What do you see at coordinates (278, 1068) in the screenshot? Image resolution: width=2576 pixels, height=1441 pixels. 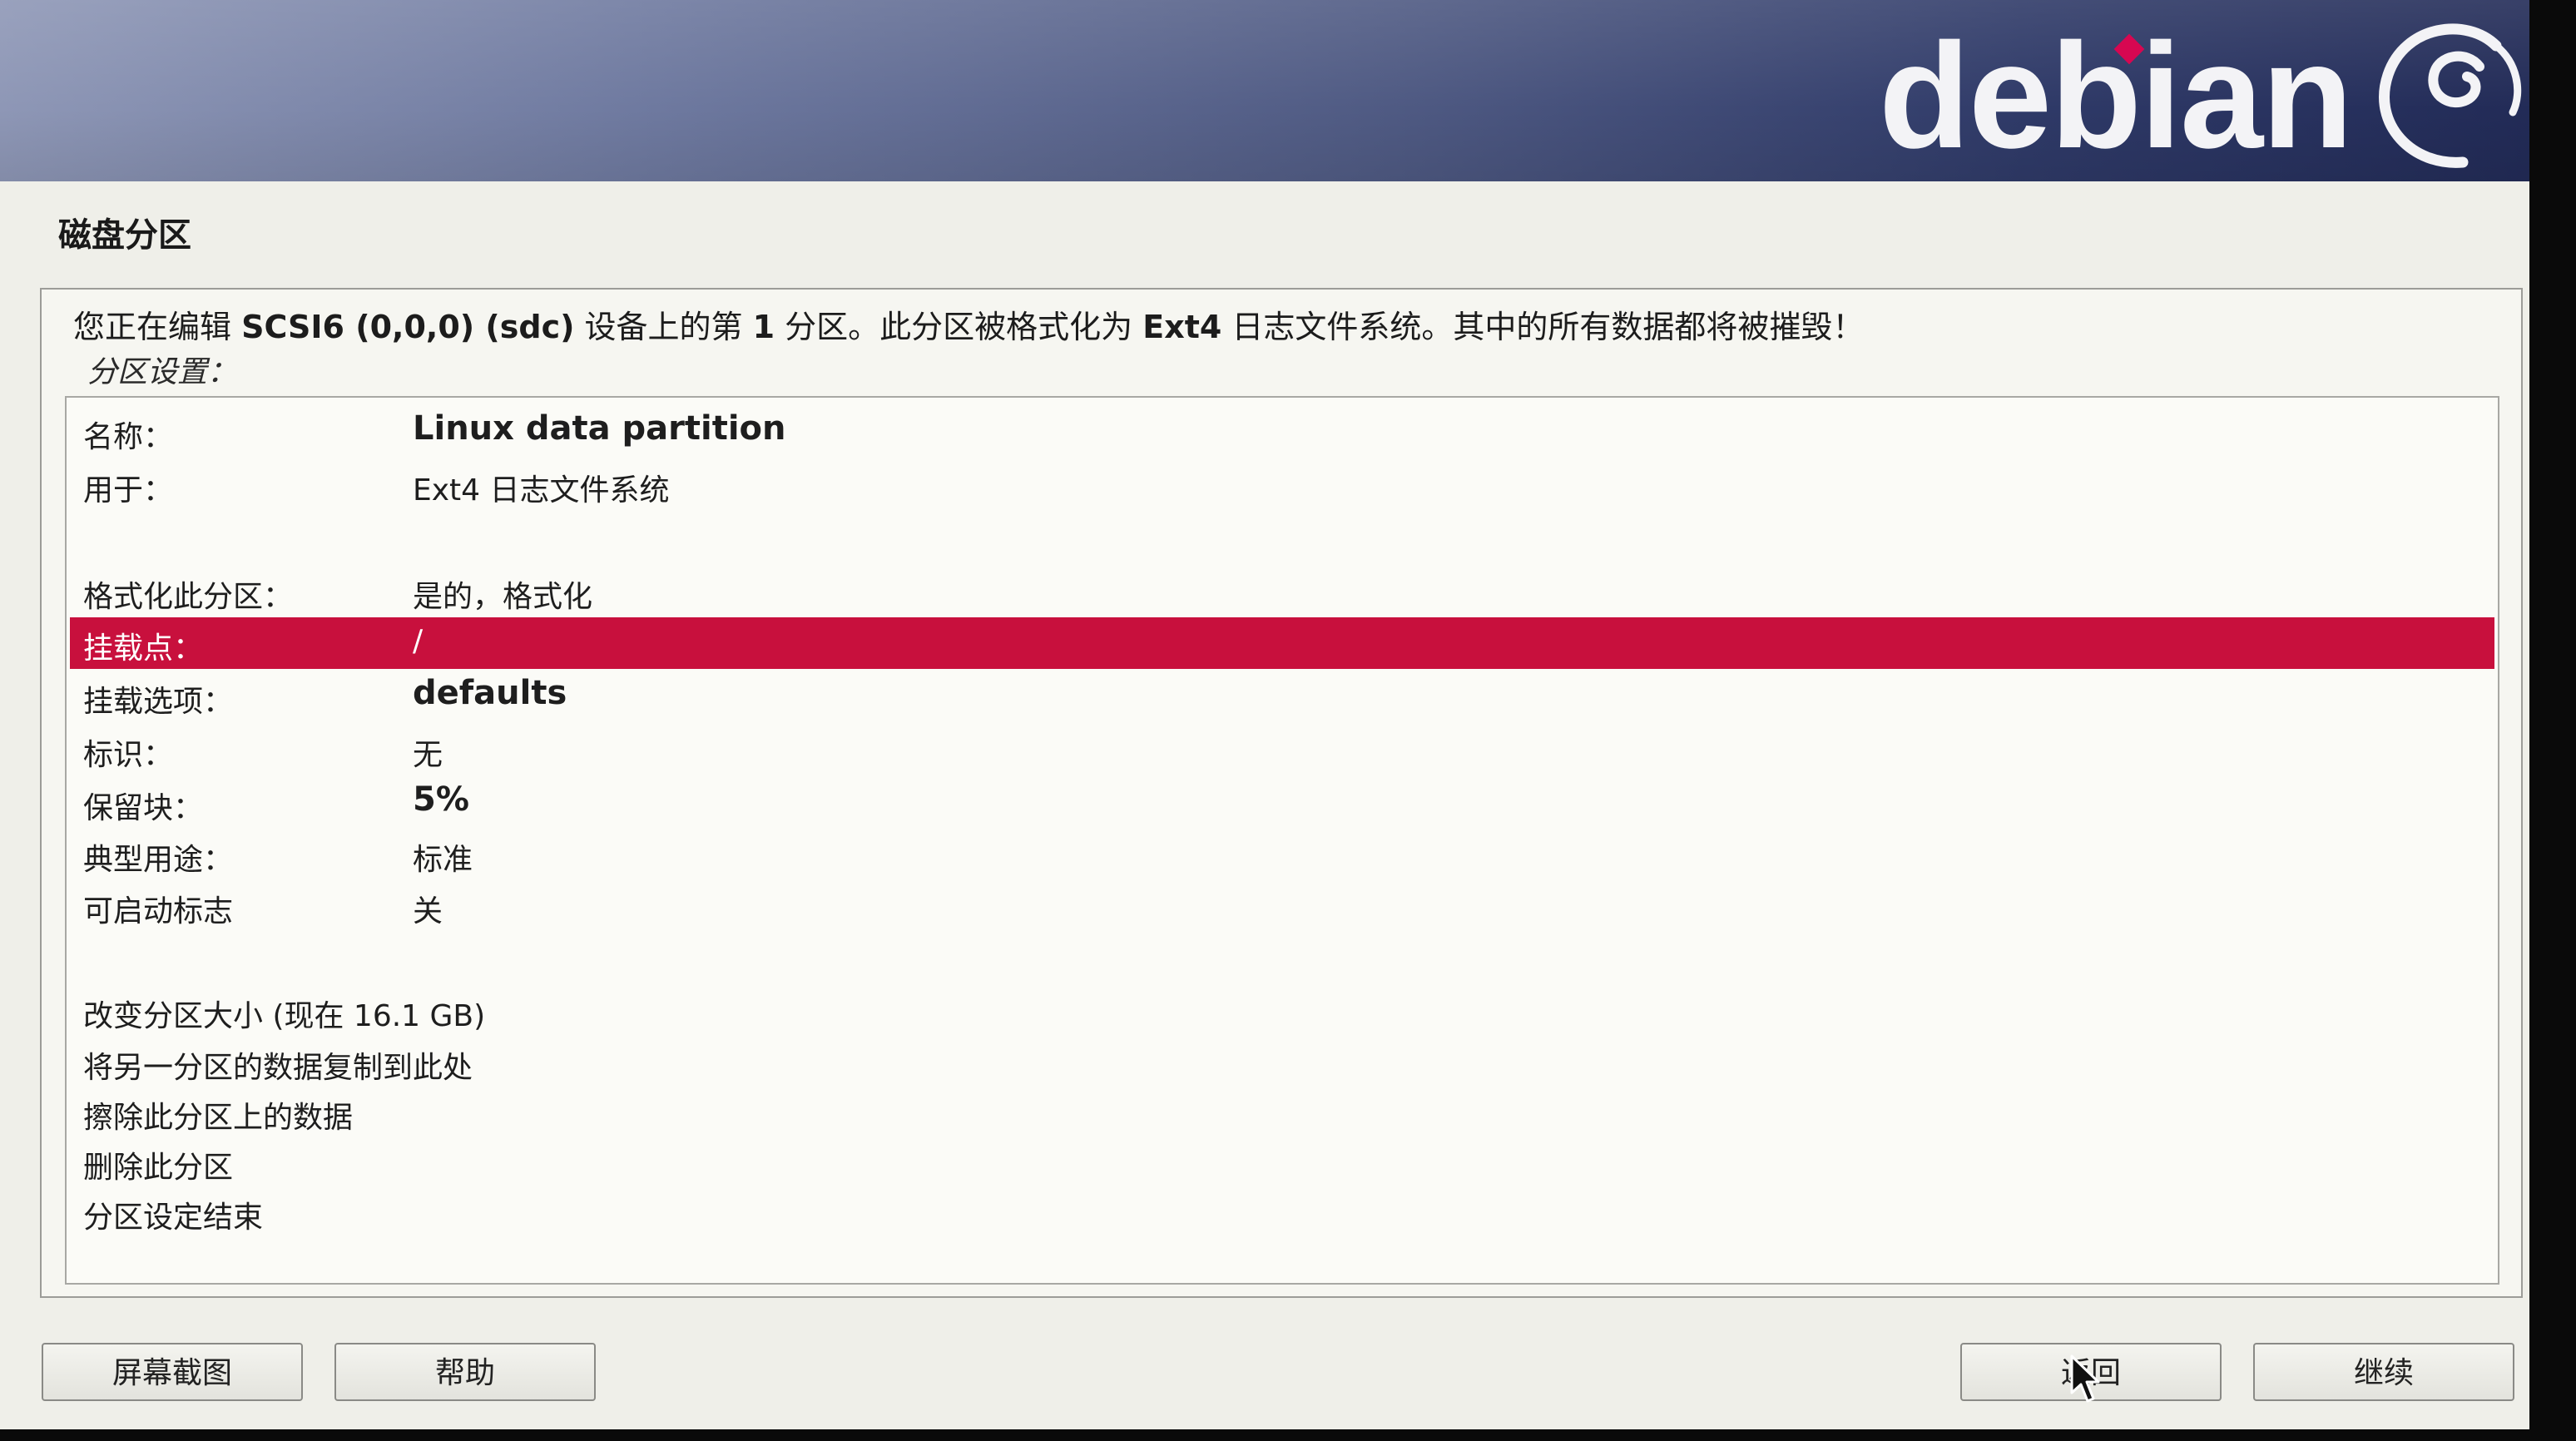 I see `action-label: 将另一分区的数据复制到此处` at bounding box center [278, 1068].